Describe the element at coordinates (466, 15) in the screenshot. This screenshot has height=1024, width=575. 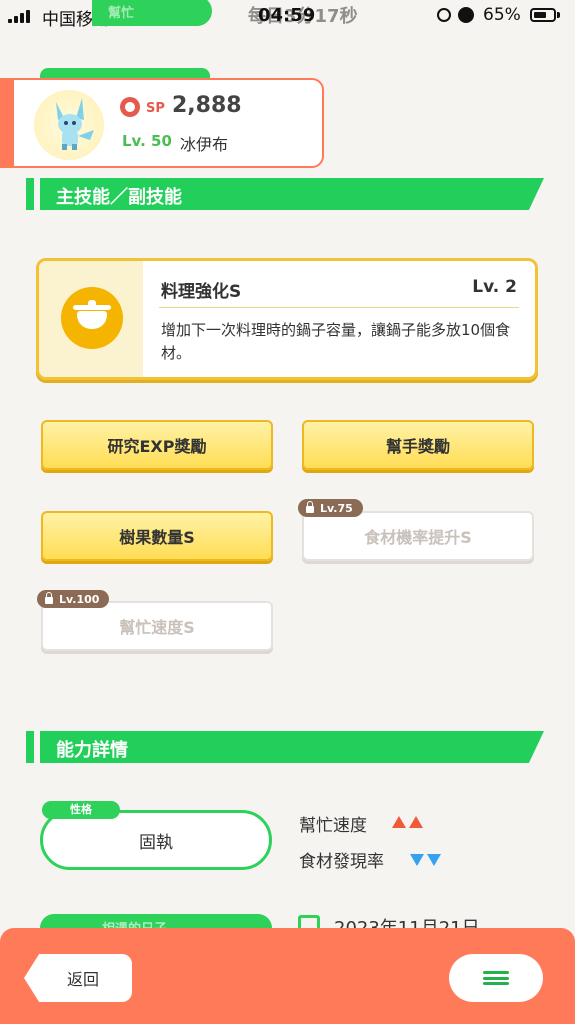
I see `alarm-icon` at that location.